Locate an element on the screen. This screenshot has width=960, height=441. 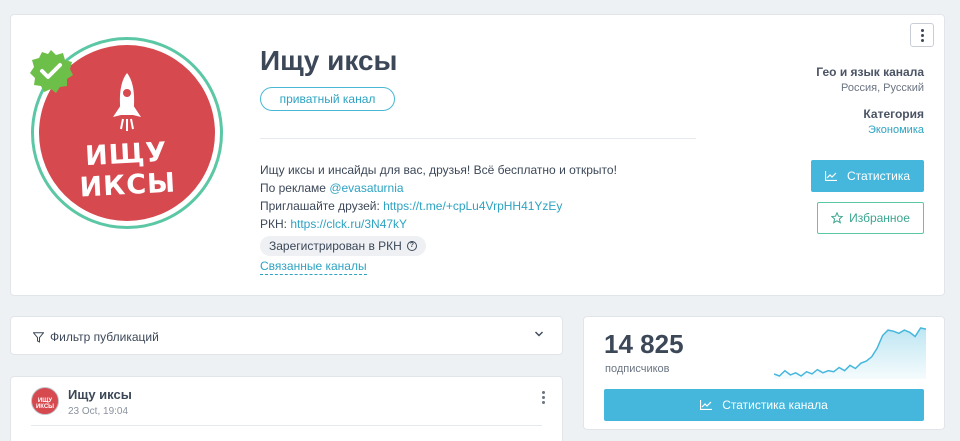
channel-title: Ищу иксы is located at coordinates (329, 60).